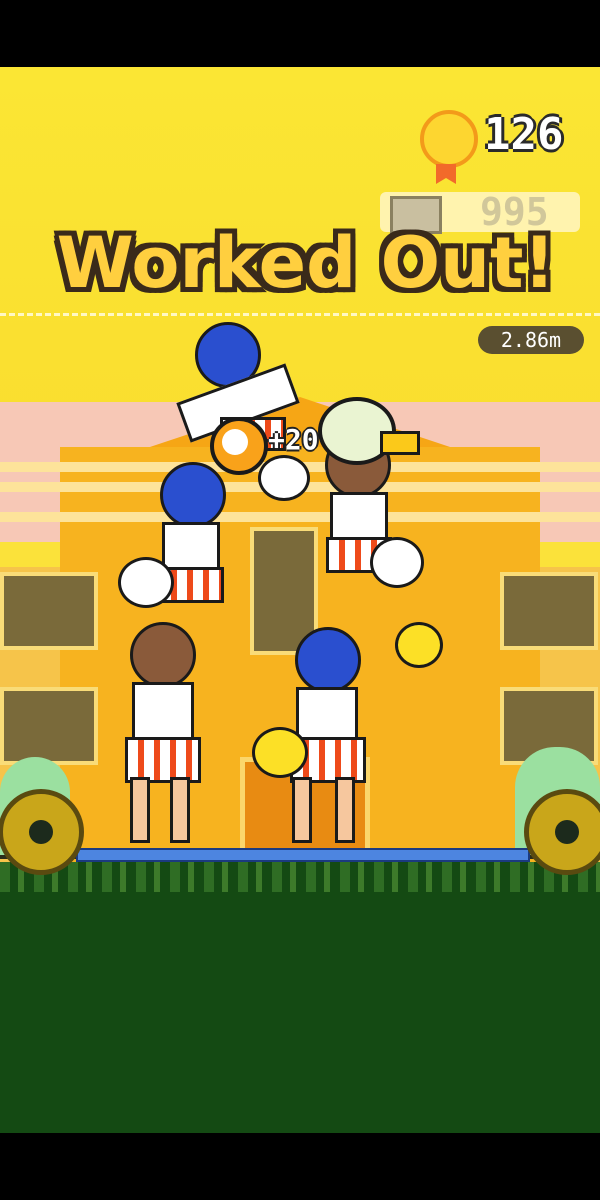 This screenshot has width=600, height=1200. What do you see at coordinates (42, 832) in the screenshot?
I see `hay-bale-left` at bounding box center [42, 832].